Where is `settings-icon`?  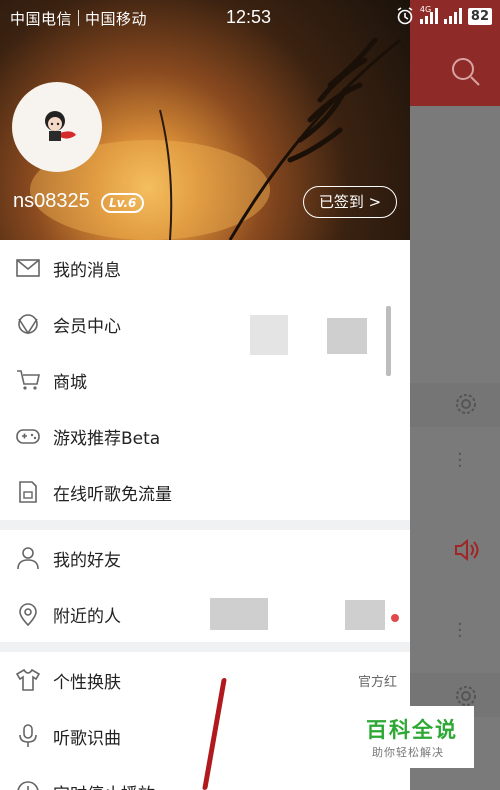
settings-icon is located at coordinates (466, 404).